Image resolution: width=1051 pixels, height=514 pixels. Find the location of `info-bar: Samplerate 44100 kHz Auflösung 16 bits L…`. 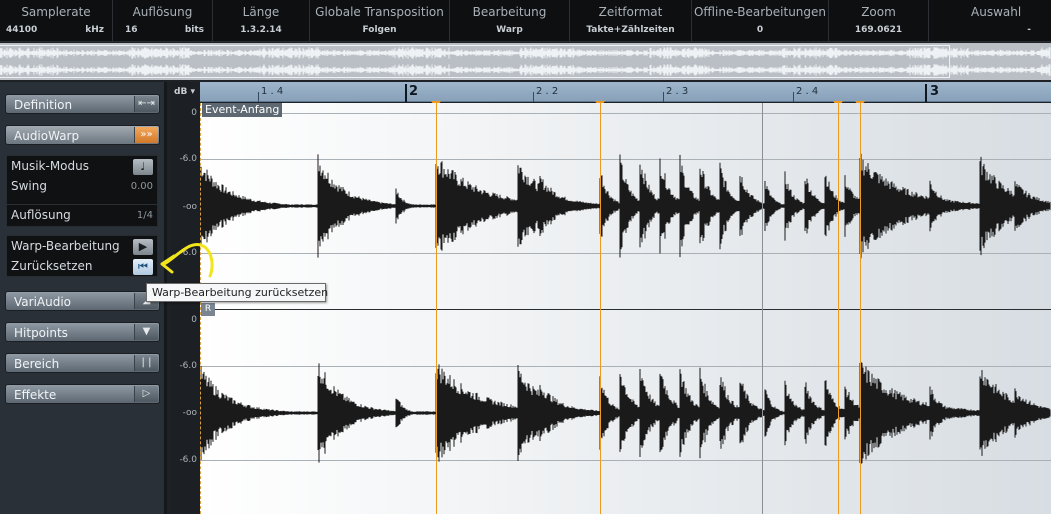

info-bar: Samplerate 44100 kHz Auflösung 16 bits L… is located at coordinates (525, 21).